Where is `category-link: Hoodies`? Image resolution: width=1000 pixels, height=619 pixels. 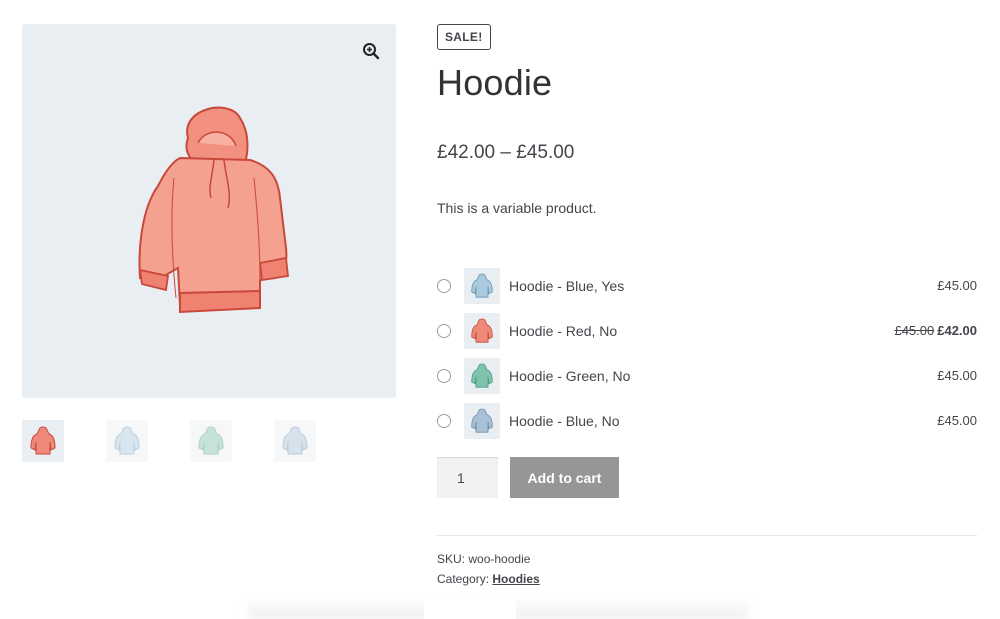
category-link: Hoodies is located at coordinates (515, 579).